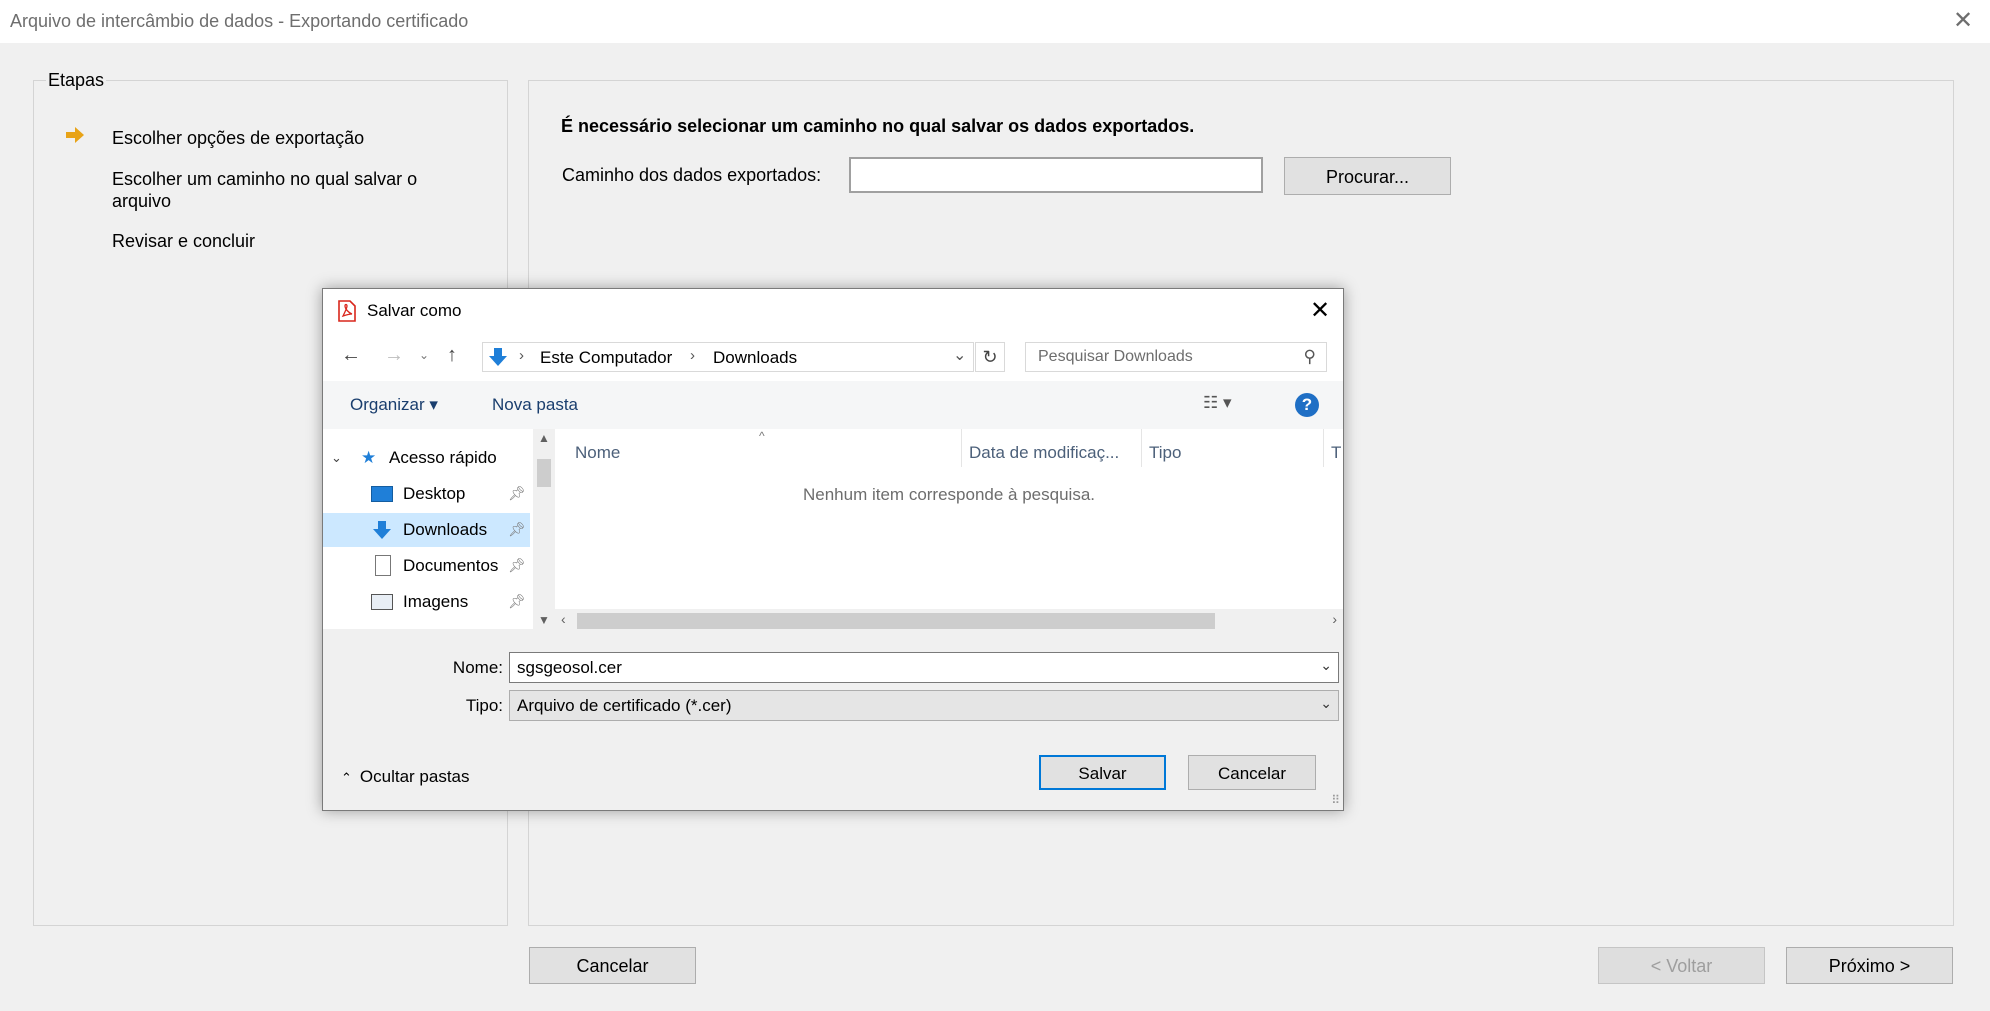  Describe the element at coordinates (755, 358) in the screenshot. I see `breadcrumb-downloads: Downloads` at that location.